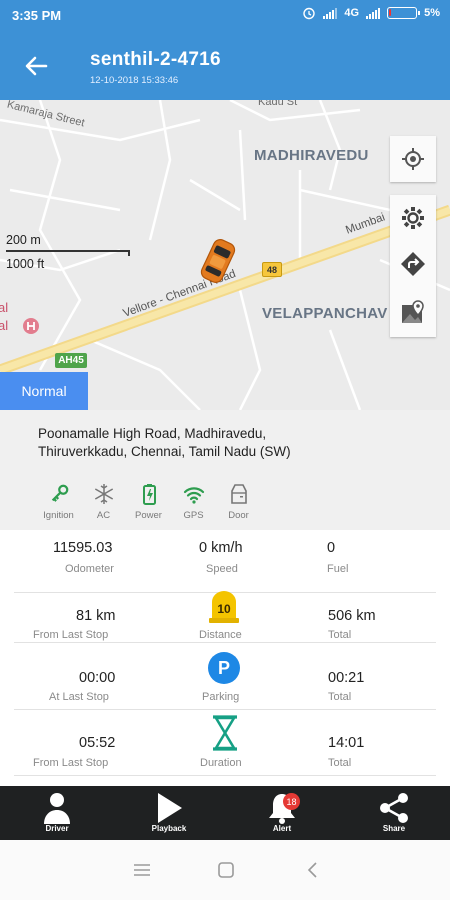 The width and height of the screenshot is (450, 900). Describe the element at coordinates (225, 15) in the screenshot. I see `status-bar: 3:35 PM 4G 5%` at that location.